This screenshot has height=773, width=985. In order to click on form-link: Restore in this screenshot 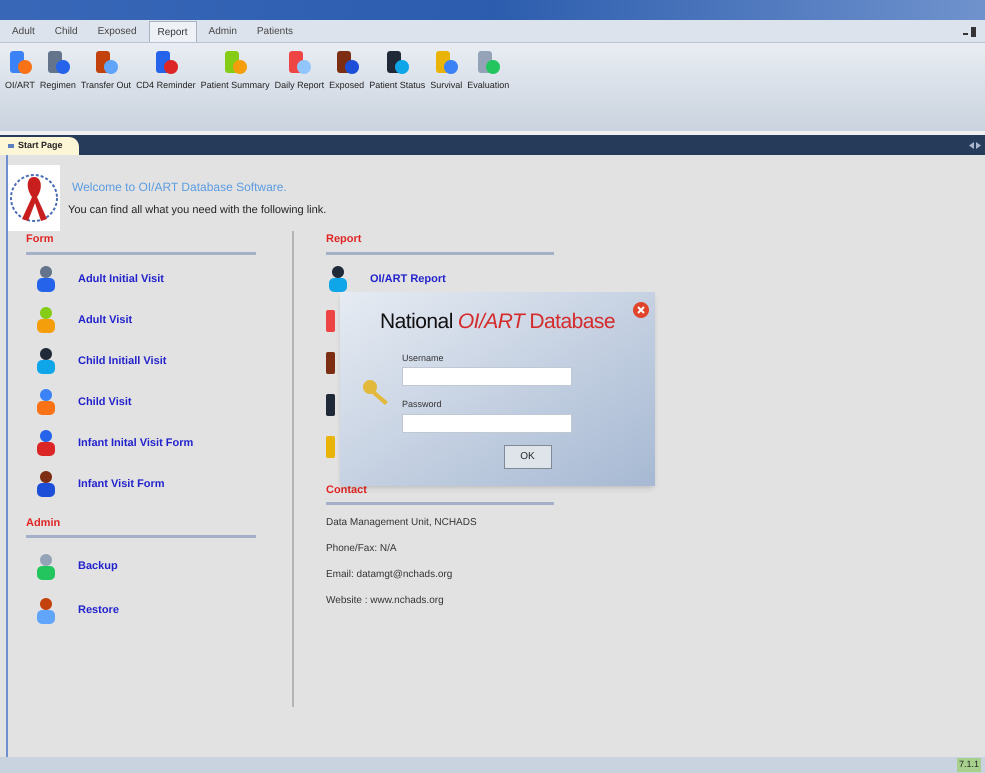, I will do `click(98, 610)`.